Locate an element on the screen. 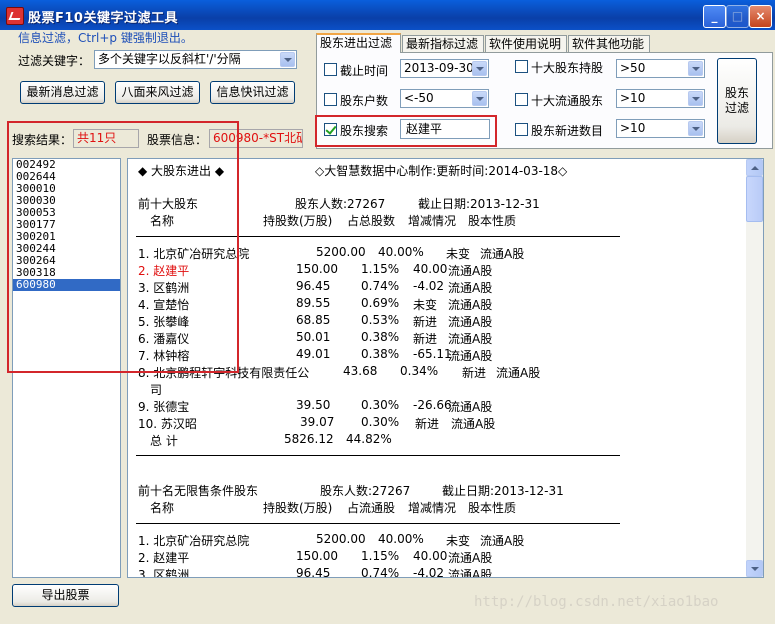 The width and height of the screenshot is (775, 624). table-cell: 0.30% is located at coordinates (380, 422).